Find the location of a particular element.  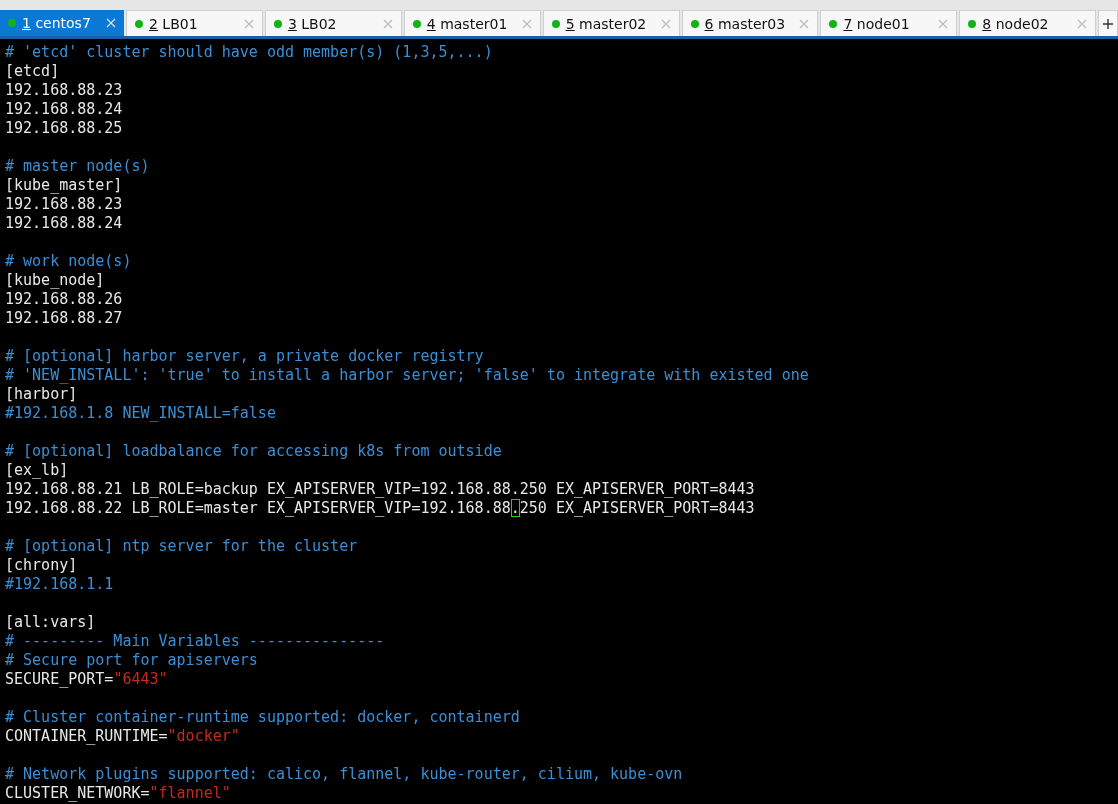

terminal-line: 192.168.88.27 is located at coordinates (64, 318).